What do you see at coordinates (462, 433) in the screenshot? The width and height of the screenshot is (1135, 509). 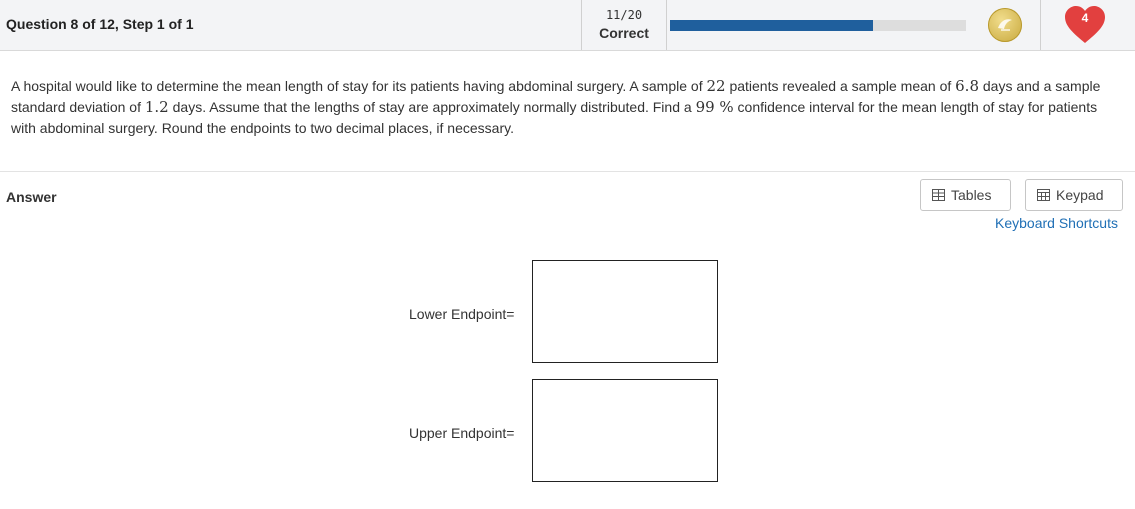 I see `upper-endpoint-label: Upper Endpoint=` at bounding box center [462, 433].